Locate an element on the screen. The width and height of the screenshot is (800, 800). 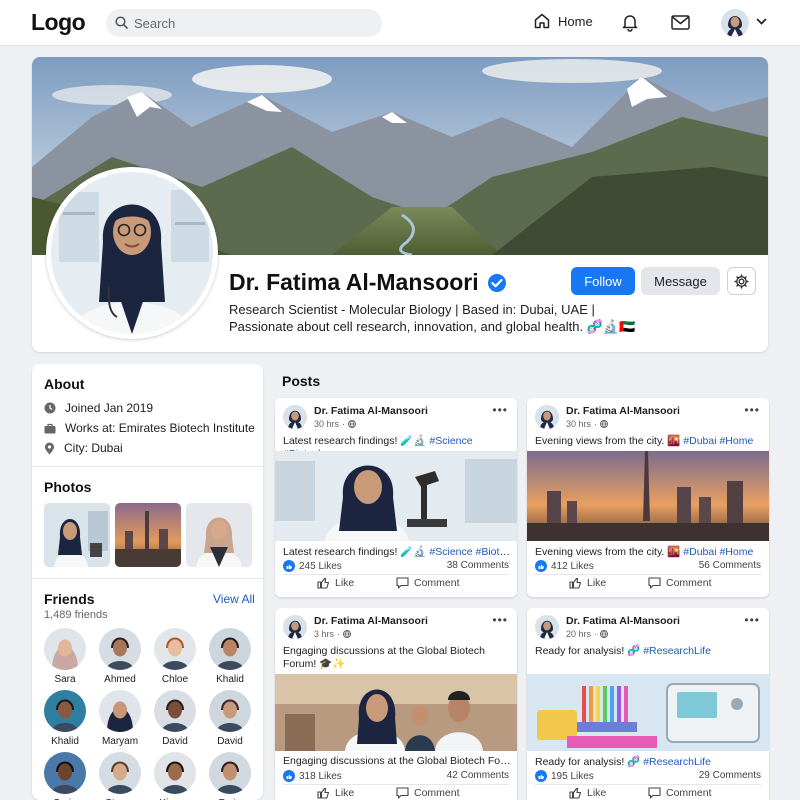
chevron-down-icon is located at coordinates (761, 22).